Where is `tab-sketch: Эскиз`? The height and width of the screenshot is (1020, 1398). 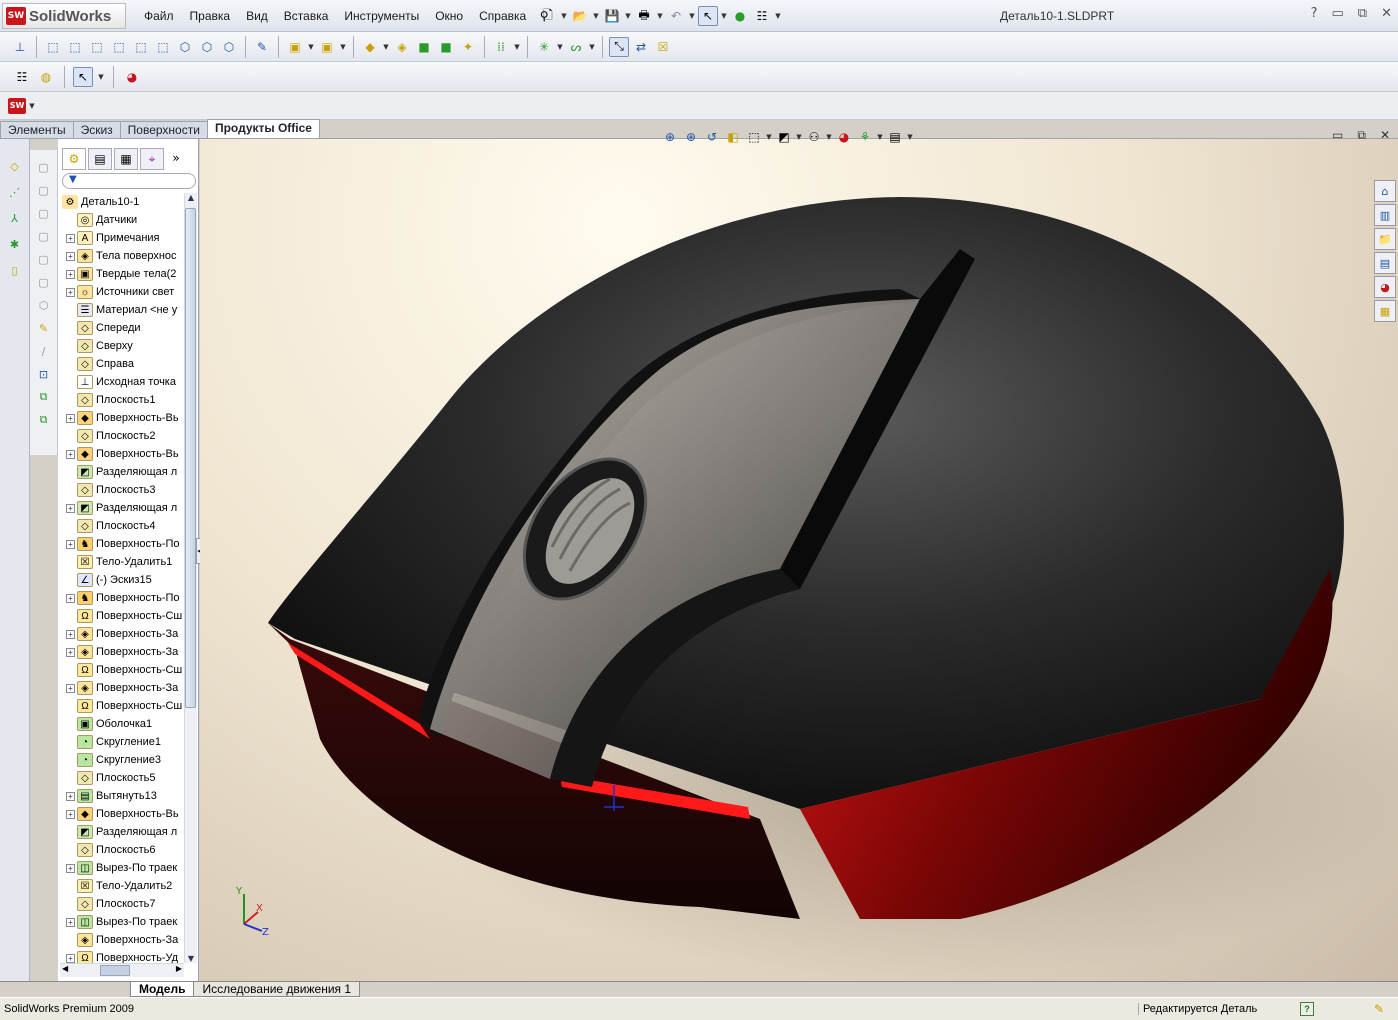
tab-sketch: Эскиз is located at coordinates (96, 130).